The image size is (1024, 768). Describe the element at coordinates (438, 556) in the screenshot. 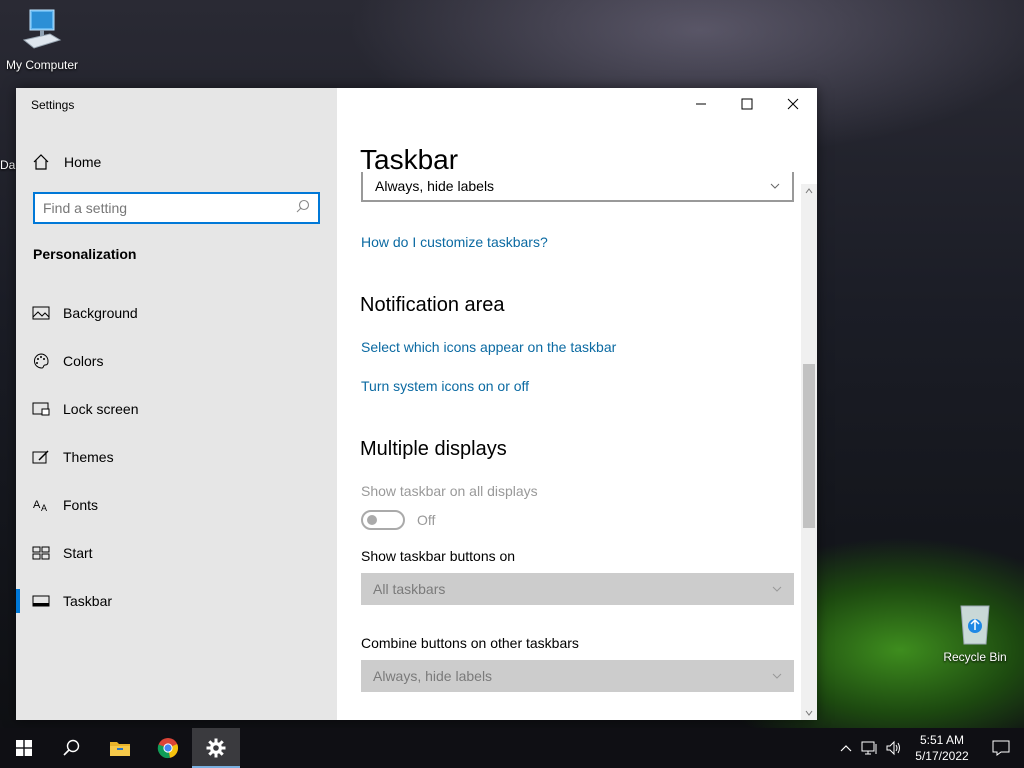

I see `show-buttons-on-label: Show taskbar buttons on` at that location.